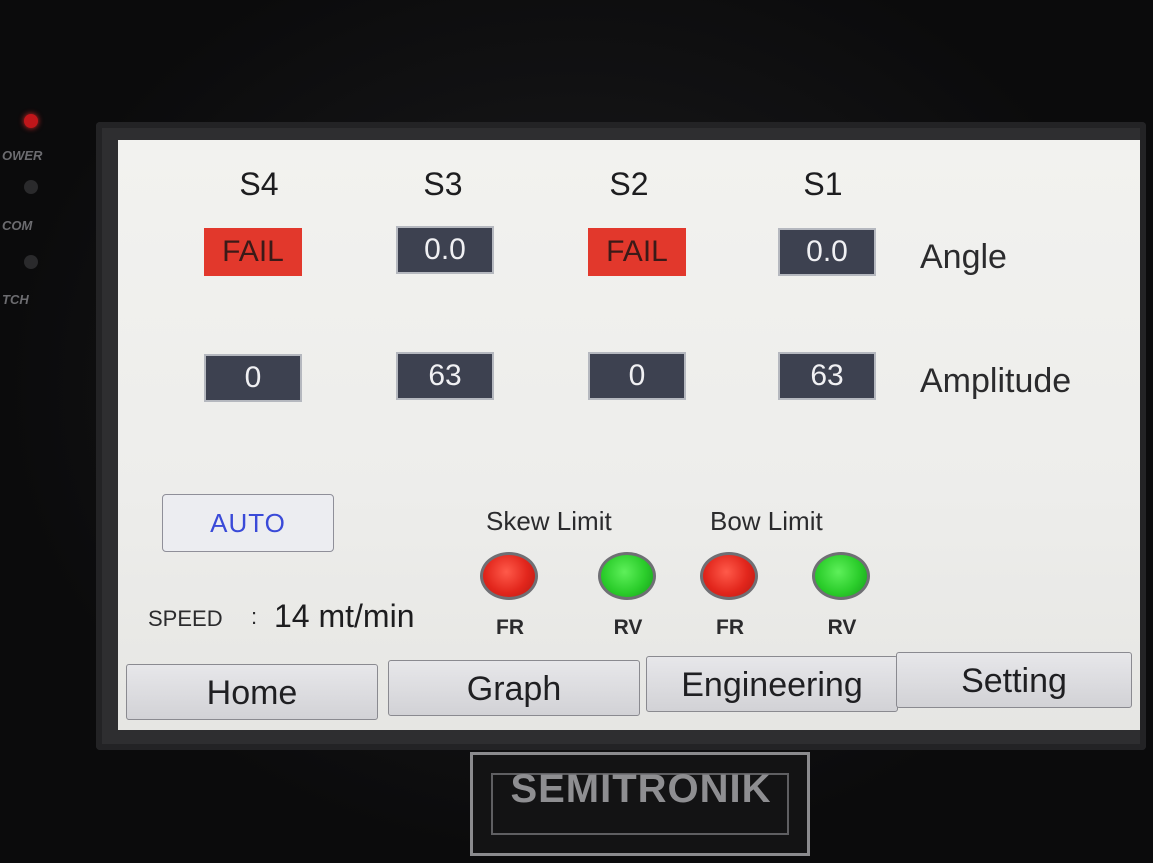 Image resolution: width=1153 pixels, height=863 pixels. What do you see at coordinates (510, 627) in the screenshot?
I see `skew-fr-caption: FR` at bounding box center [510, 627].